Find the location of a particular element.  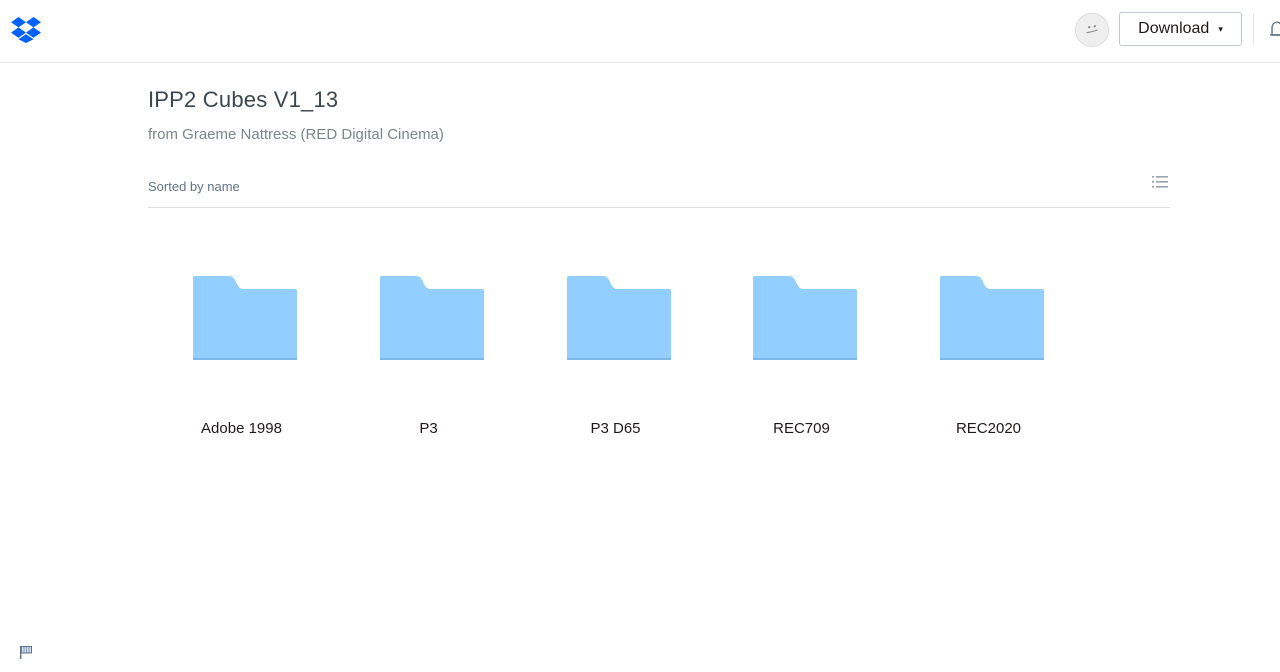

folder-name: REC709 is located at coordinates (801, 428).